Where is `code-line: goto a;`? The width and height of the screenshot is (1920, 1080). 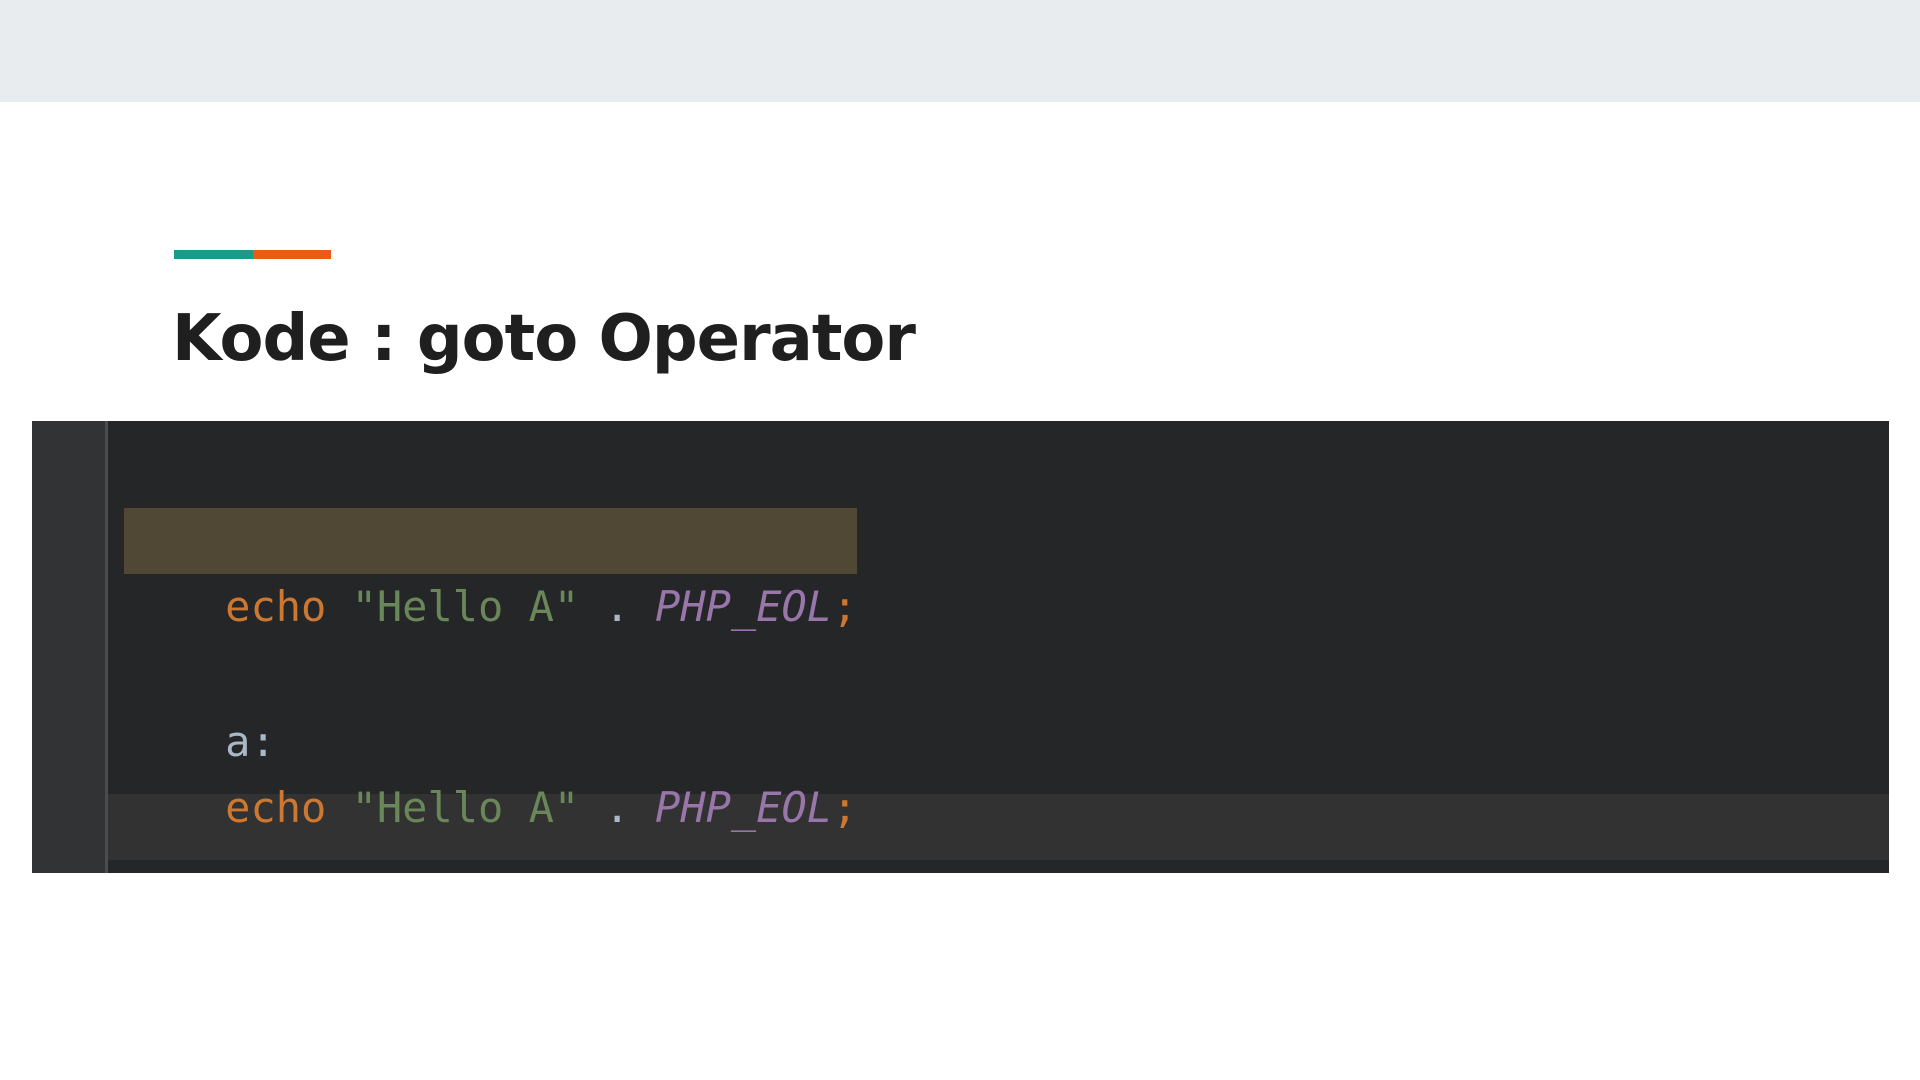
code-line: goto a; is located at coordinates (263, 502).